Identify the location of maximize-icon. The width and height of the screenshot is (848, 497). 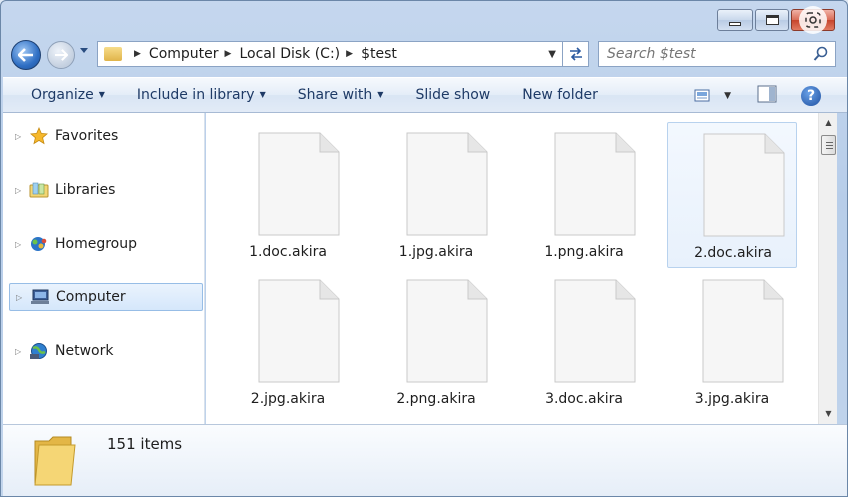
(772, 20).